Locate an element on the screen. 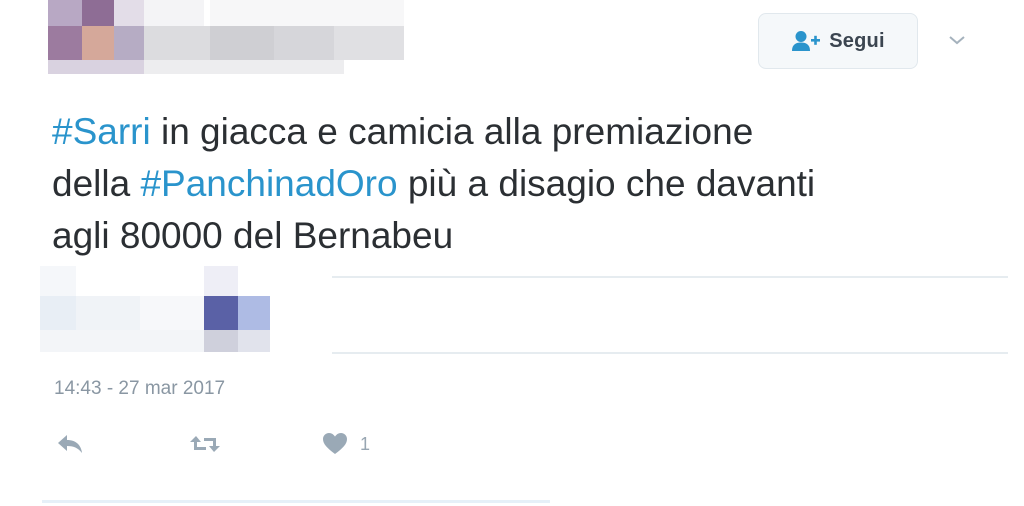 The height and width of the screenshot is (506, 1024). hashtag-link: #PanchinadOro is located at coordinates (268, 183).